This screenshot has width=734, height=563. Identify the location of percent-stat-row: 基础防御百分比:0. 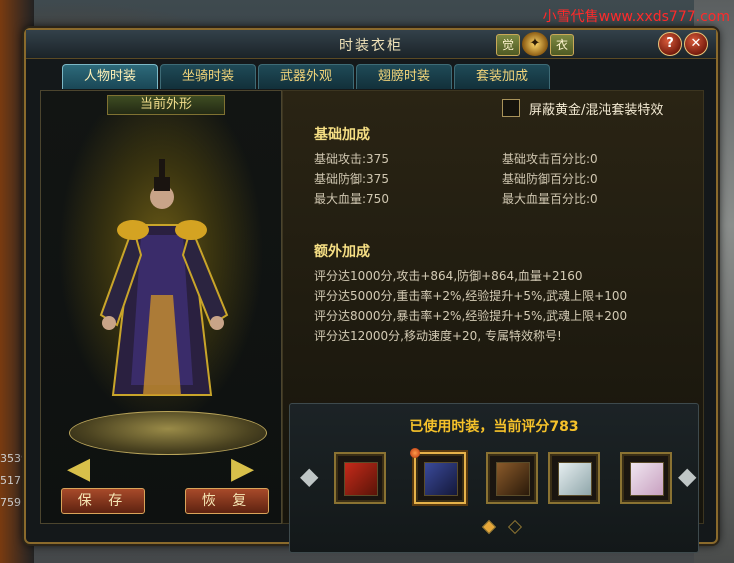
(550, 178).